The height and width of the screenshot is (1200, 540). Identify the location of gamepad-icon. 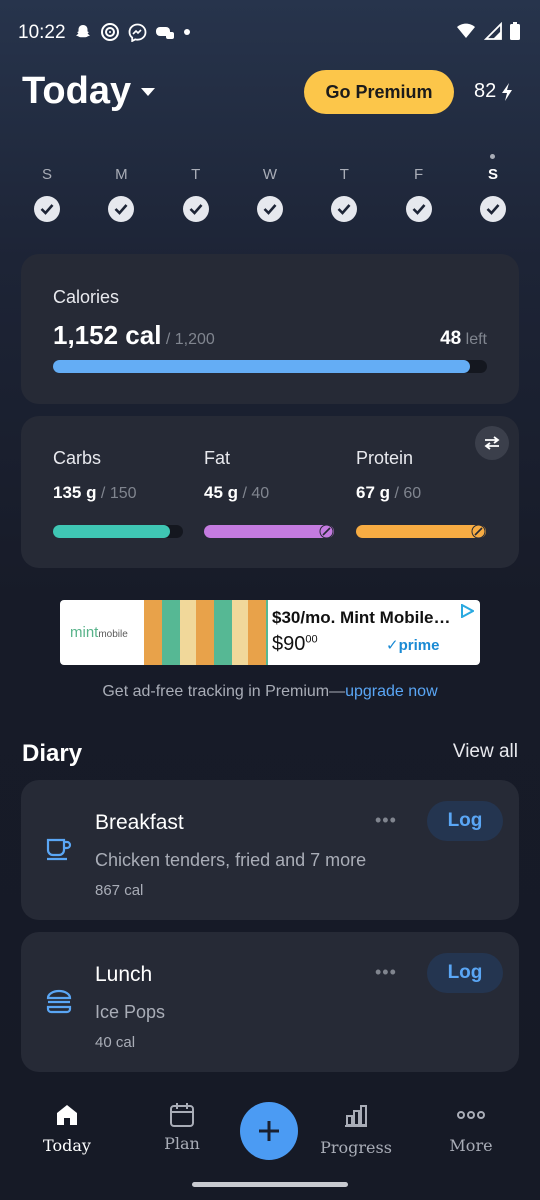
(165, 33).